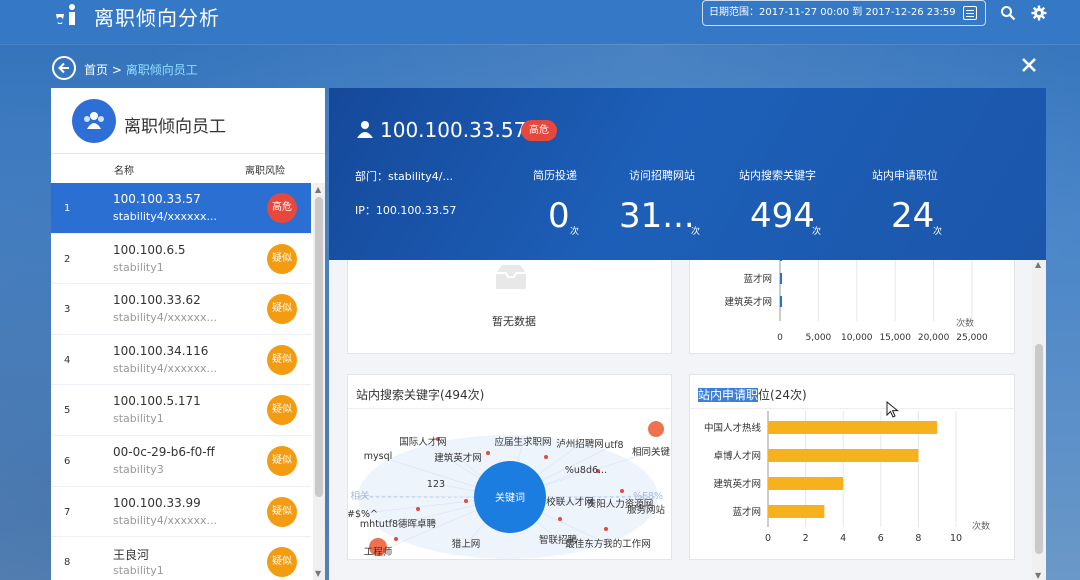  Describe the element at coordinates (892, 409) in the screenshot. I see `mouse-cursor-icon` at that location.